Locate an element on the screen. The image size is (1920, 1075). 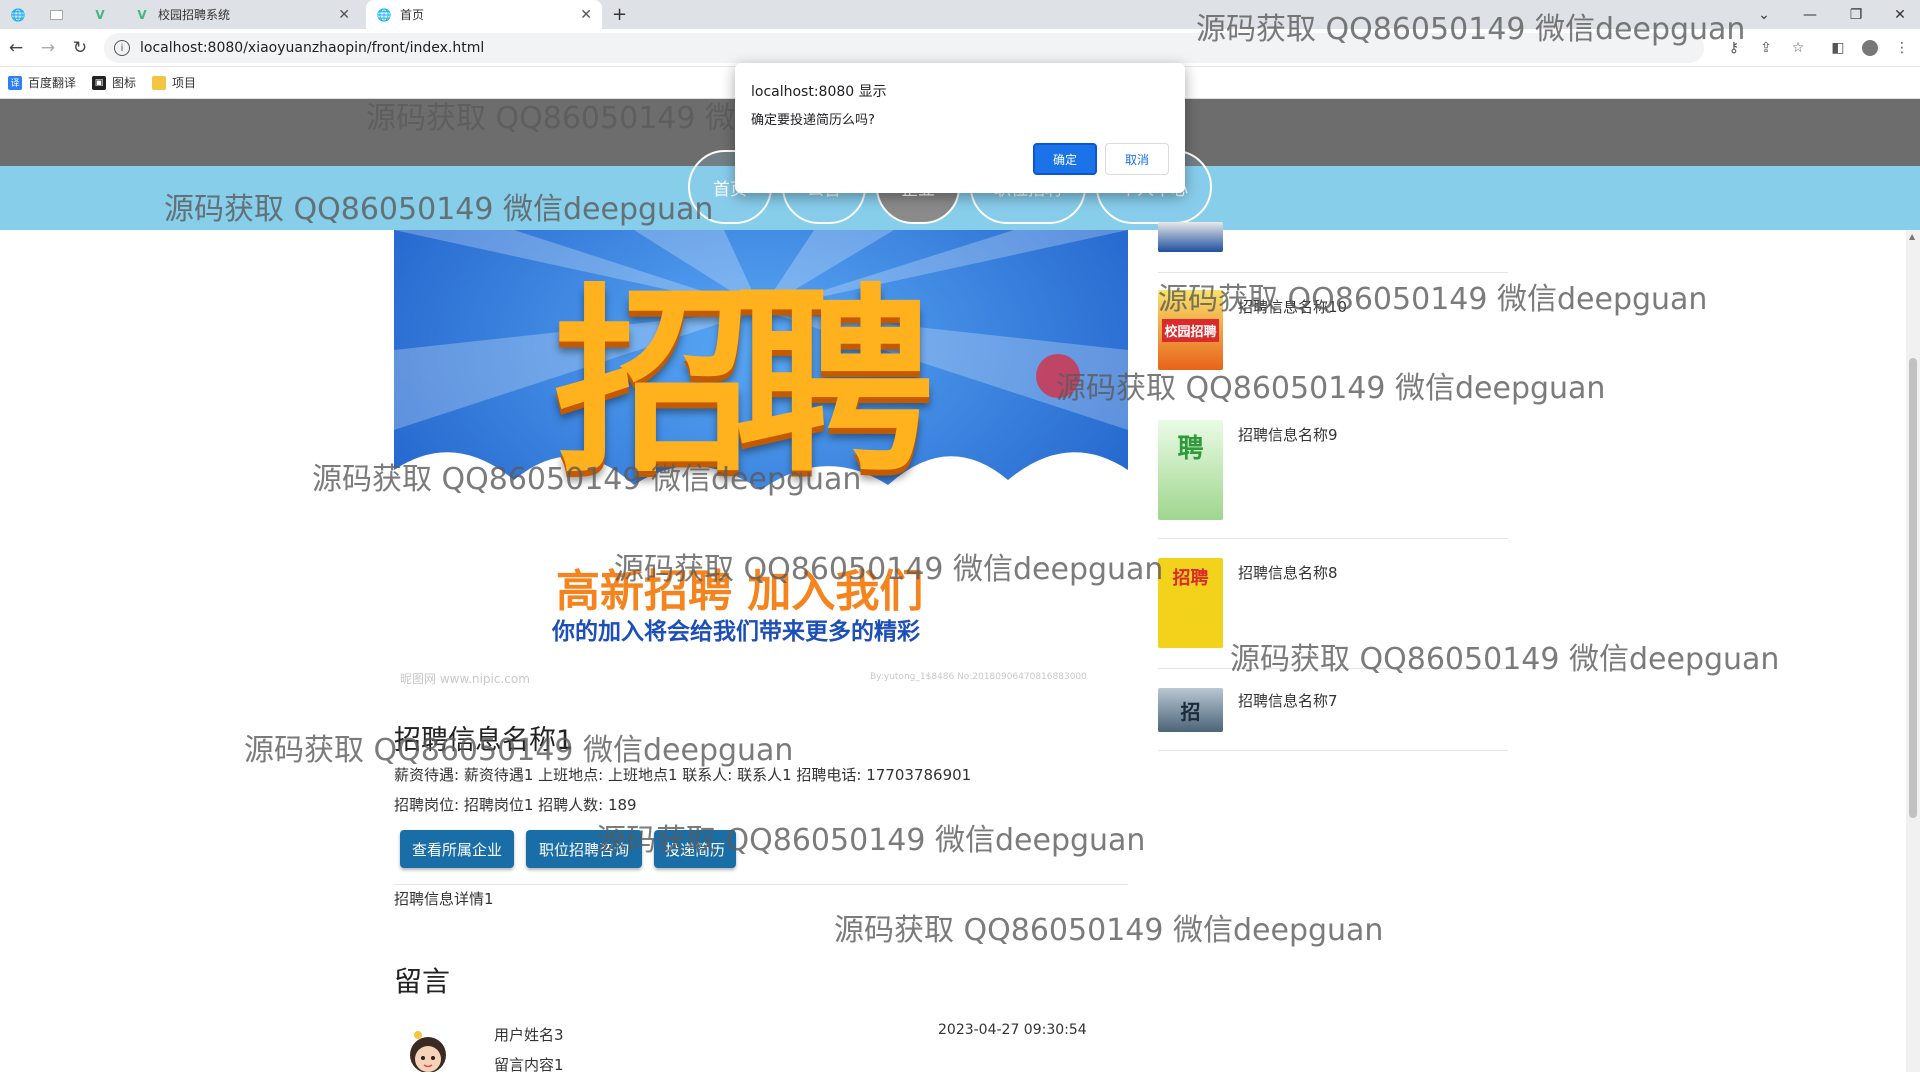
side-item-job-8: 招聘 招聘信息名称8 is located at coordinates (1333, 603).